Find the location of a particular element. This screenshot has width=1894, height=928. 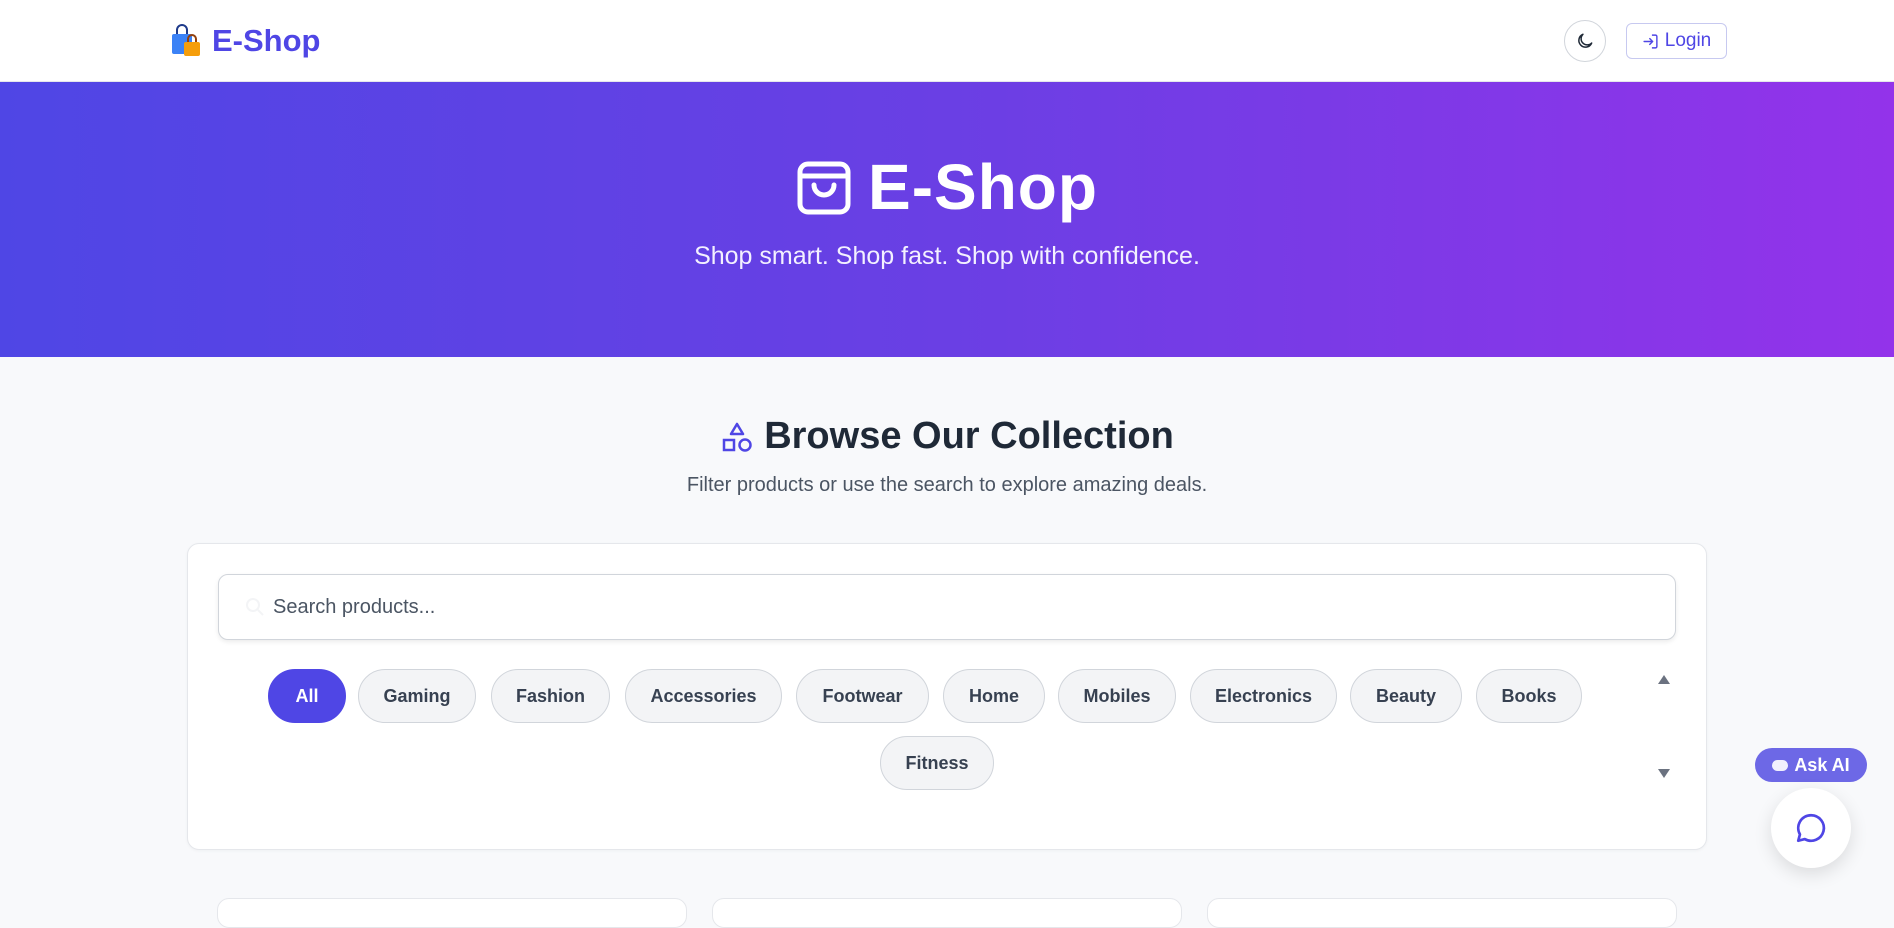

scroll-up-arrow-icon is located at coordinates (1664, 679).